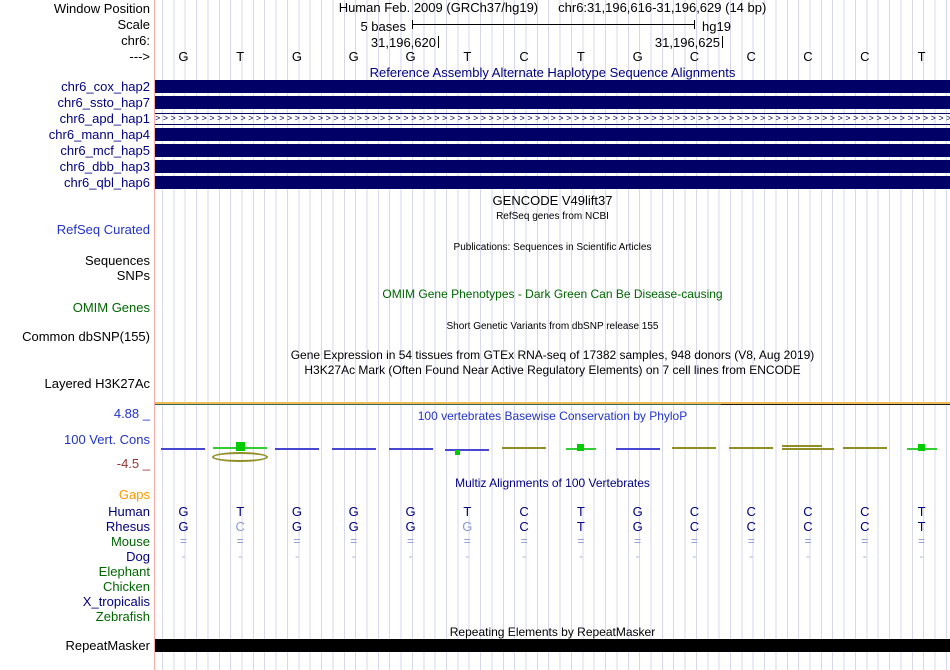 Image resolution: width=950 pixels, height=670 pixels. Describe the element at coordinates (552, 526) in the screenshot. I see `multiz-row-rhesus: GCGGGGCTGCCCCT` at that location.